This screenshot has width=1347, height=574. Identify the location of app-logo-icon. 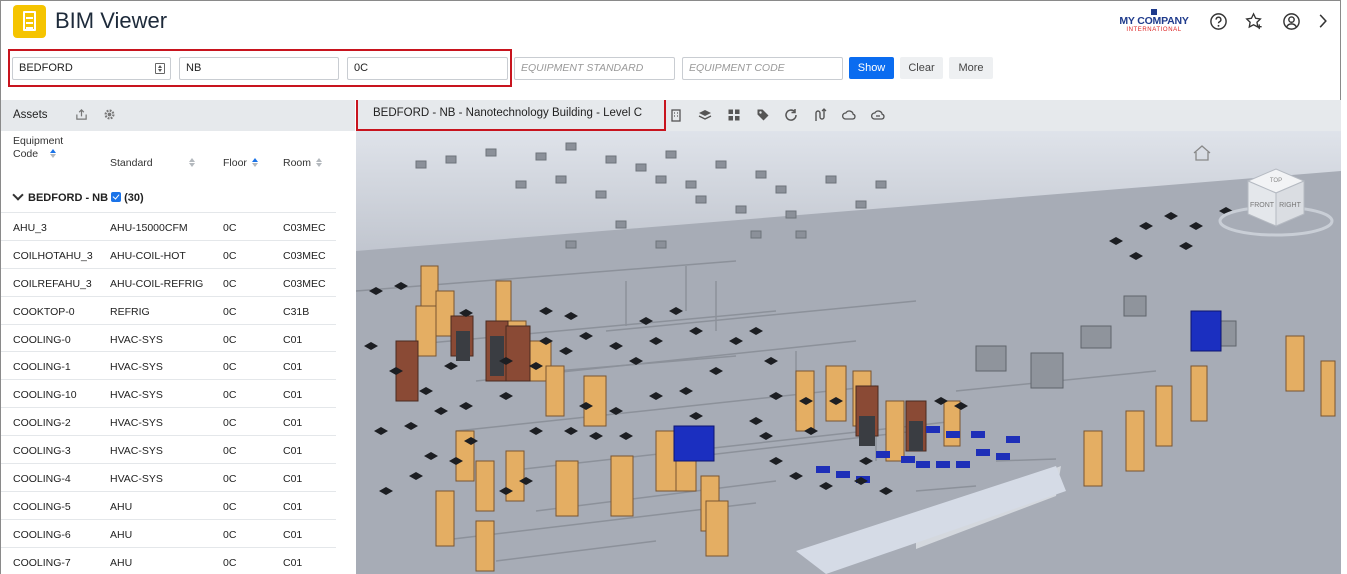
(29, 21).